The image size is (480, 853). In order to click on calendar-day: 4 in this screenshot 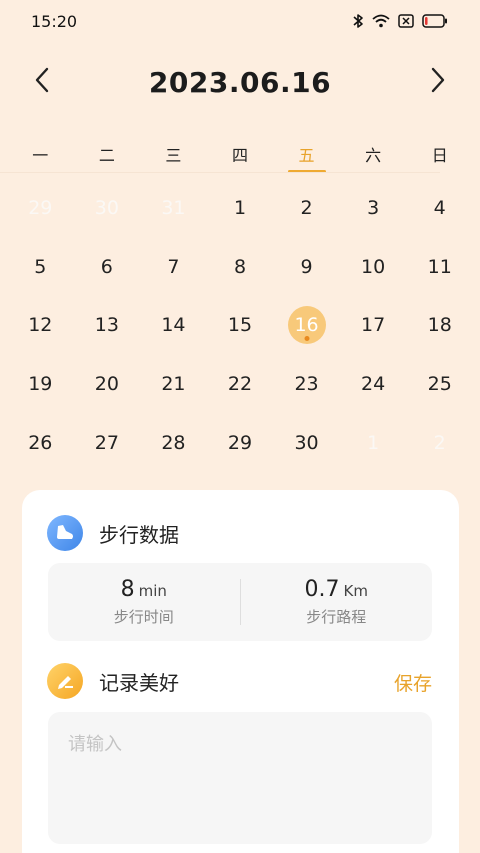, I will do `click(439, 208)`.